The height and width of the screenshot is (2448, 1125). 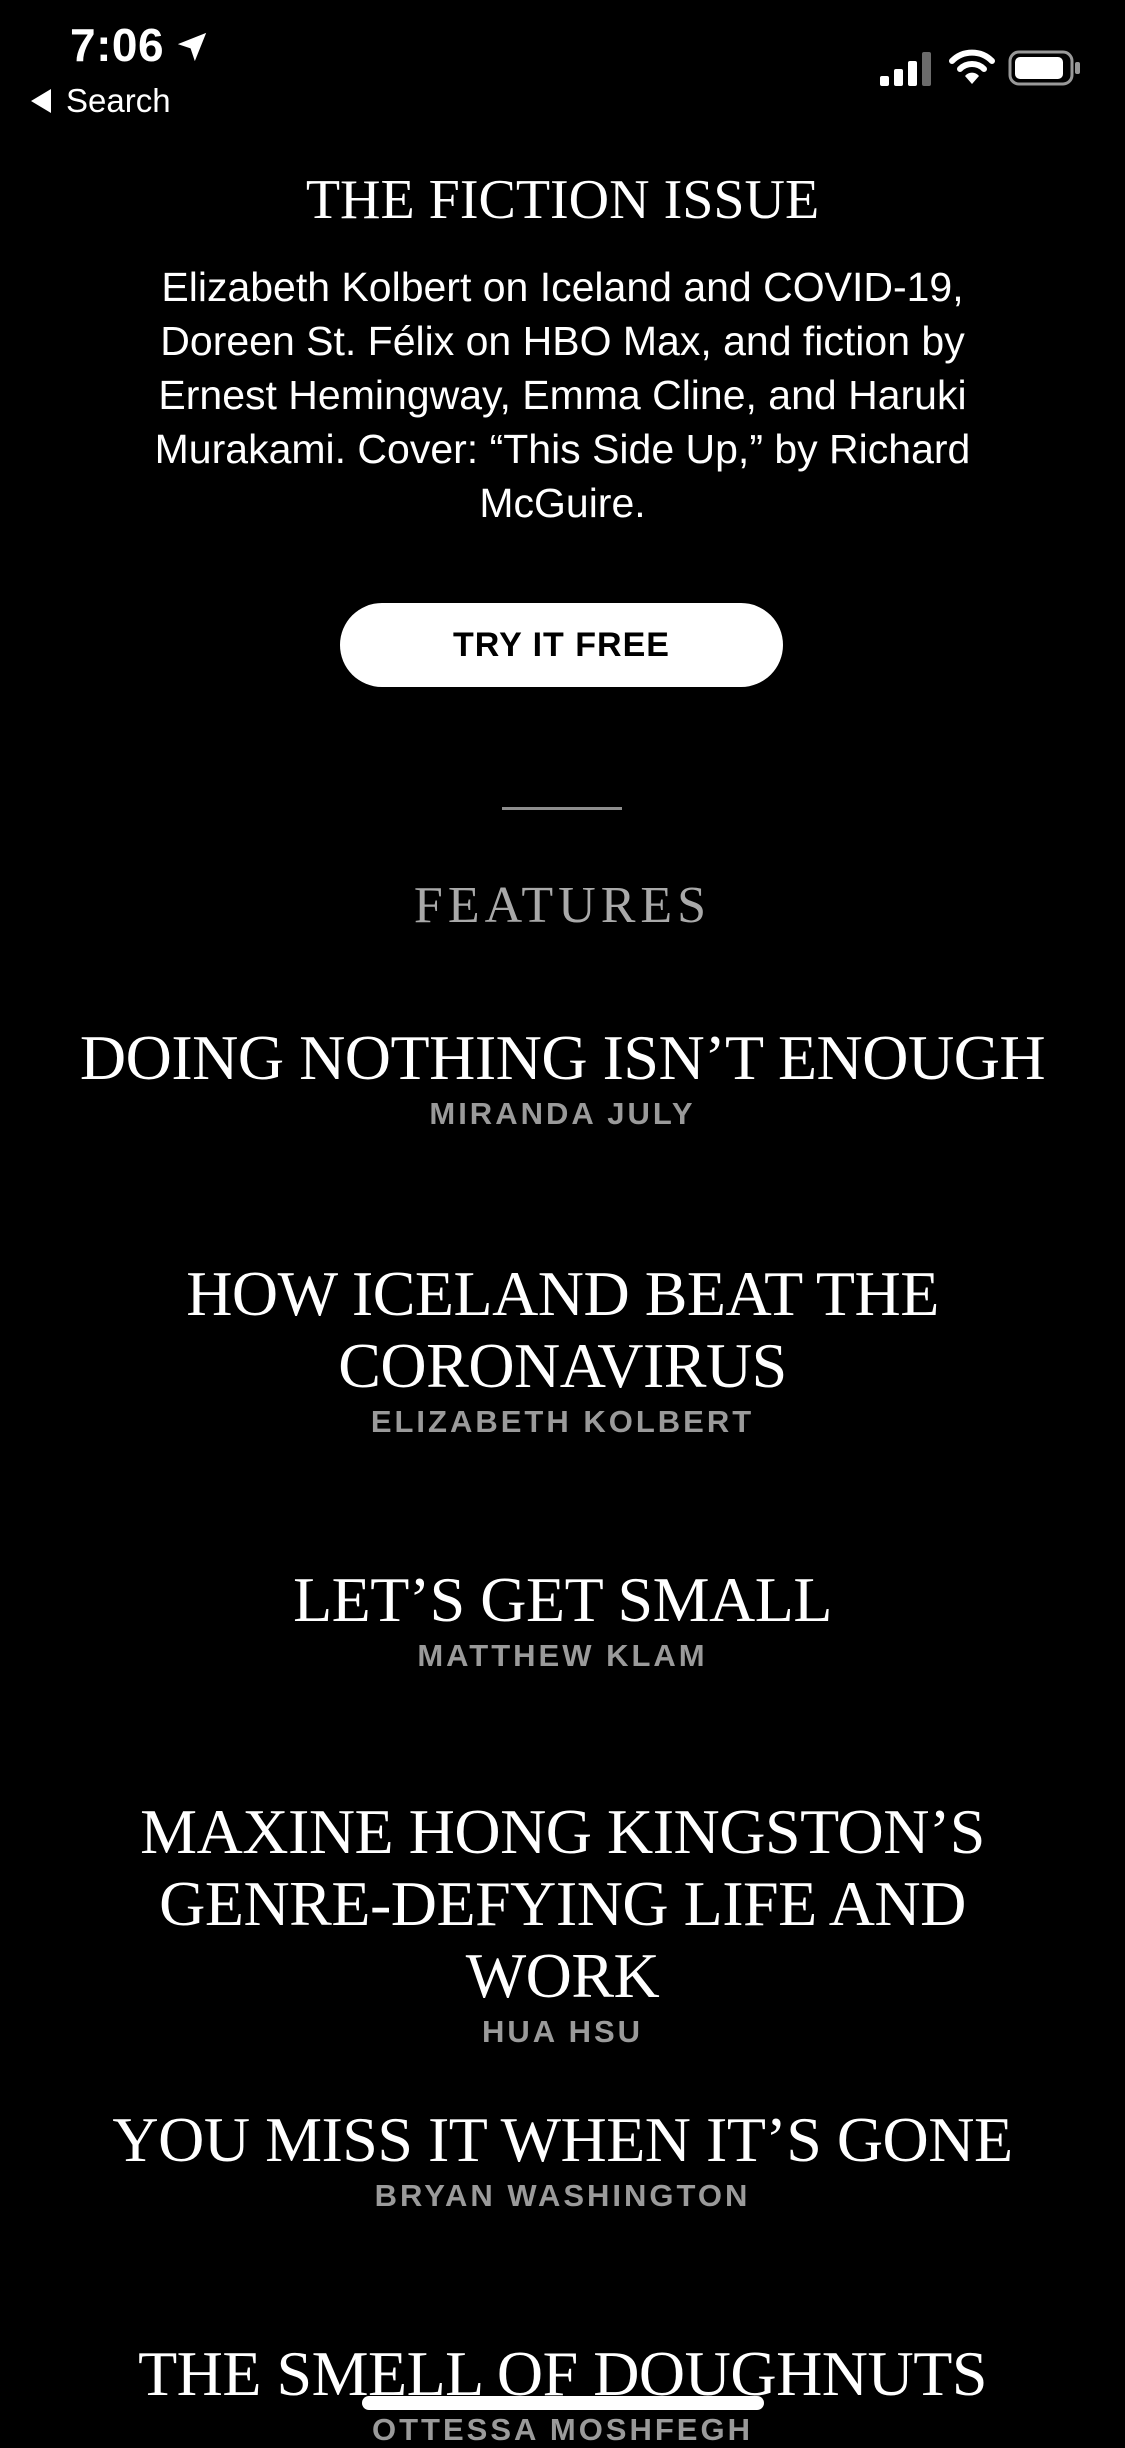 I want to click on feature-item: LET’S GET SMALL MATTHEW KLAM, so click(x=562, y=1619).